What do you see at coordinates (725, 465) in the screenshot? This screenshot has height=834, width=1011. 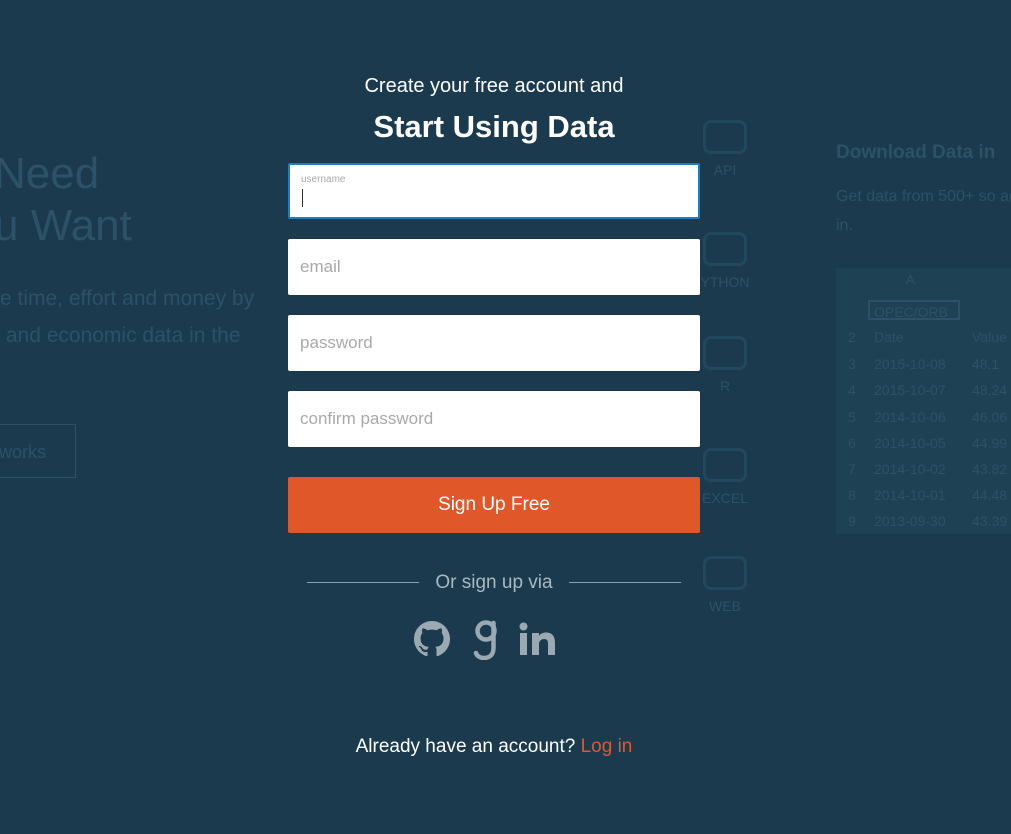 I see `excel-icon` at bounding box center [725, 465].